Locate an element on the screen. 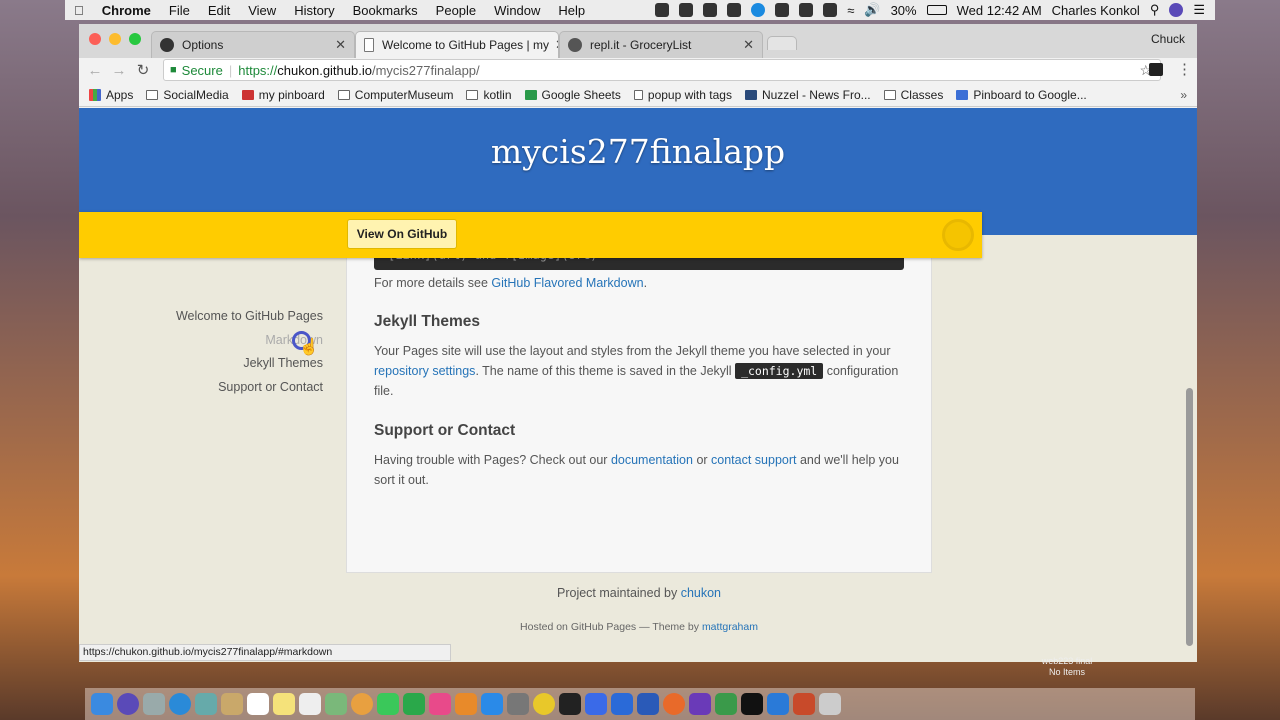 The width and height of the screenshot is (1280, 720). repository-settings-link: repository settings is located at coordinates (424, 371).